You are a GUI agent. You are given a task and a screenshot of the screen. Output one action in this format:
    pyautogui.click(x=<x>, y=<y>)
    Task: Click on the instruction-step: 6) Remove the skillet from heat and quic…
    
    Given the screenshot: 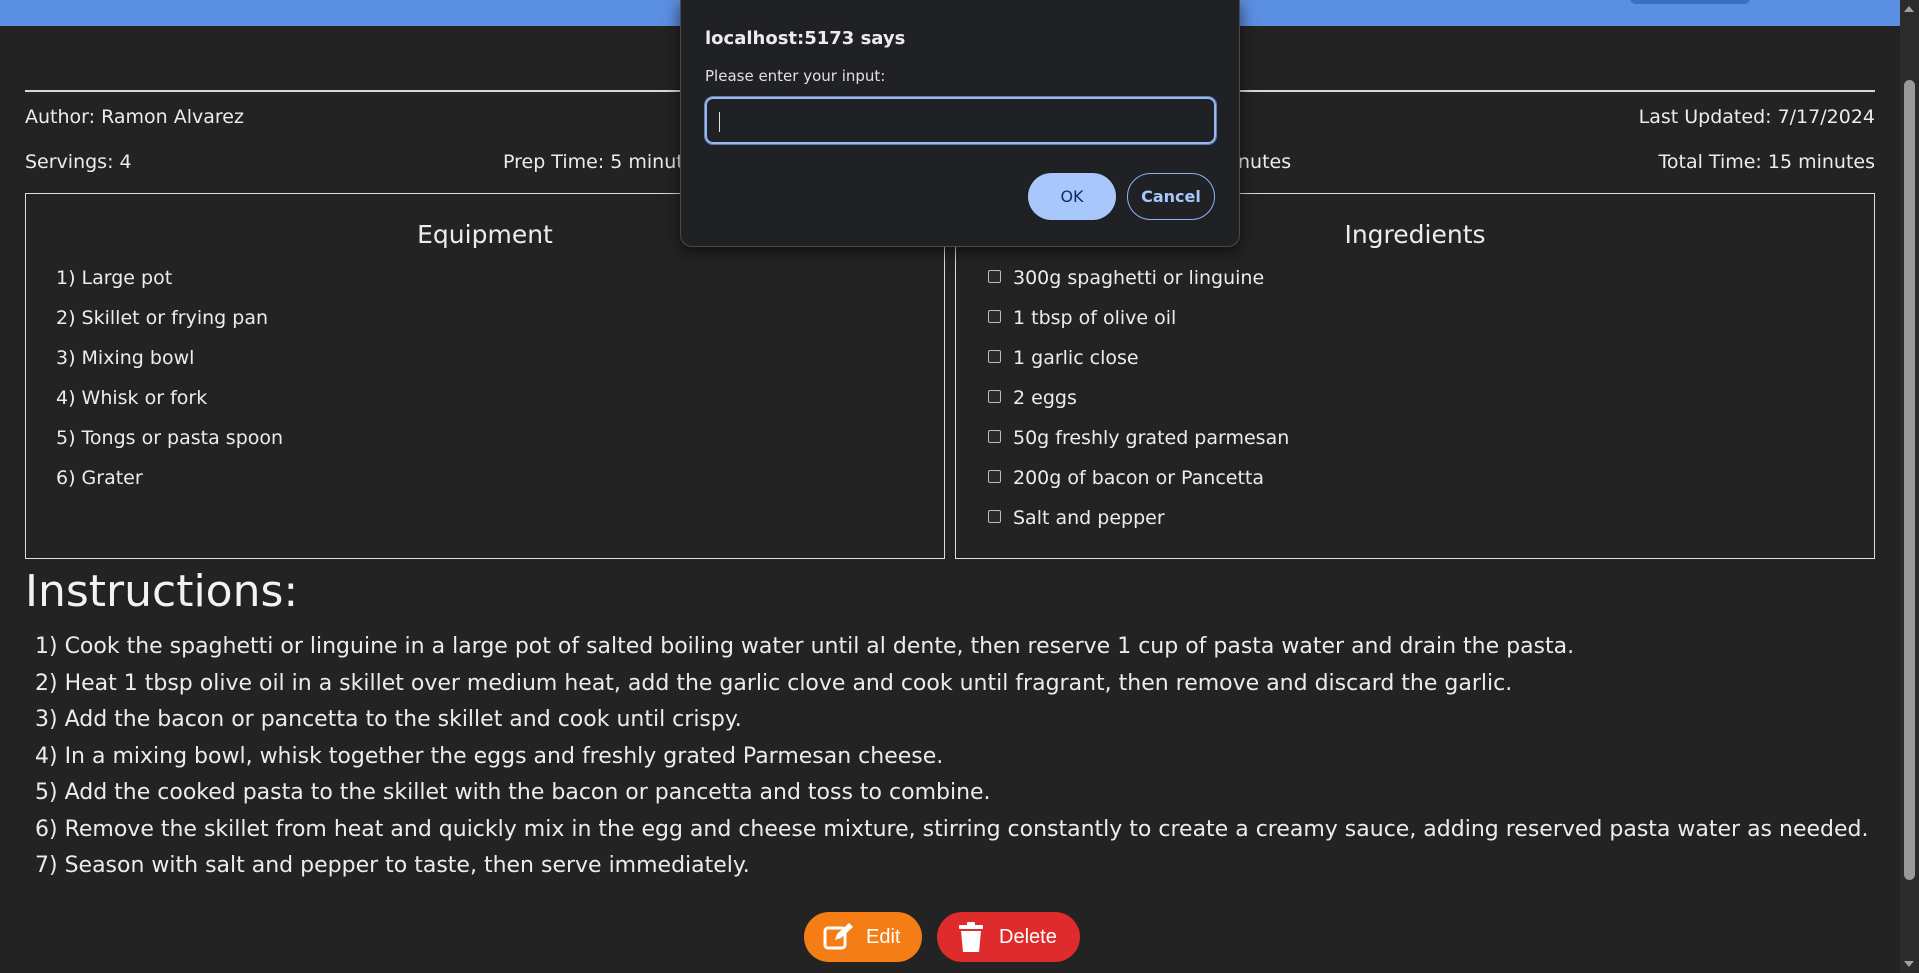 What is the action you would take?
    pyautogui.click(x=952, y=829)
    